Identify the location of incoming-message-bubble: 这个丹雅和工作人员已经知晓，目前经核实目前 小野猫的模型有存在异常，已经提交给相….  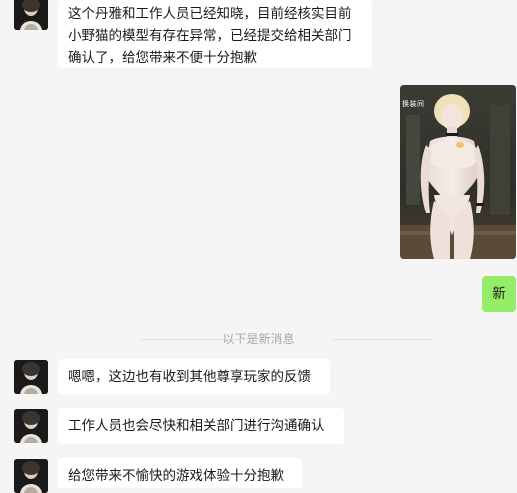
(215, 34).